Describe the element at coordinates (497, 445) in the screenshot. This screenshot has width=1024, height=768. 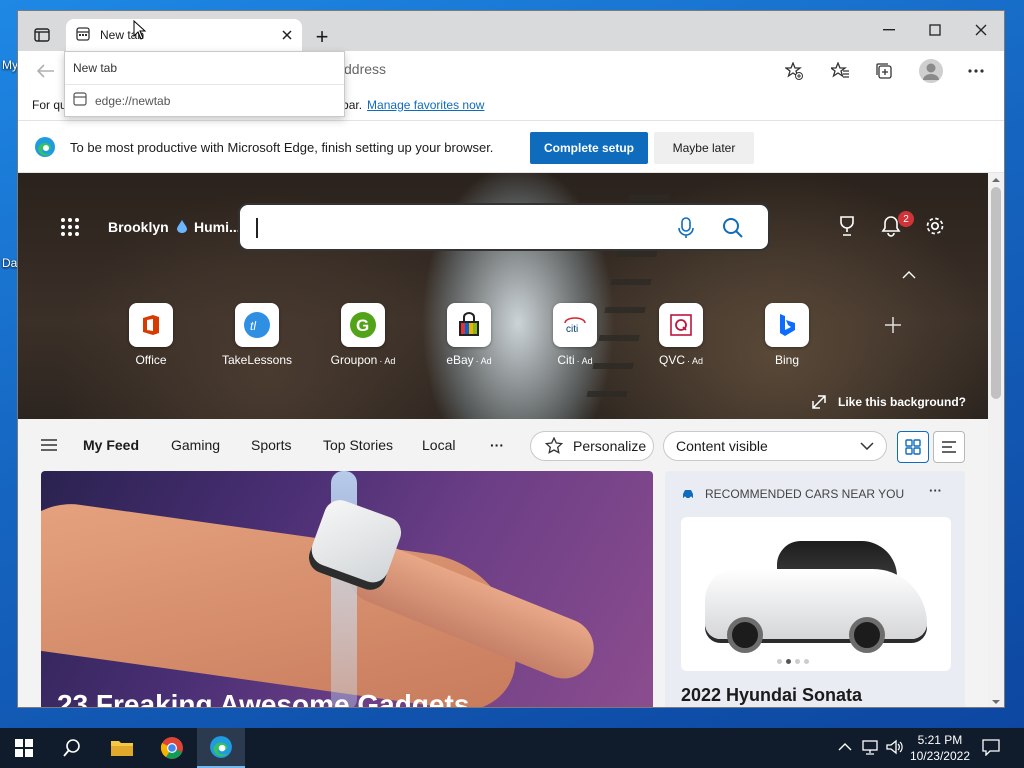
I see `more-tabs-button: ···` at that location.